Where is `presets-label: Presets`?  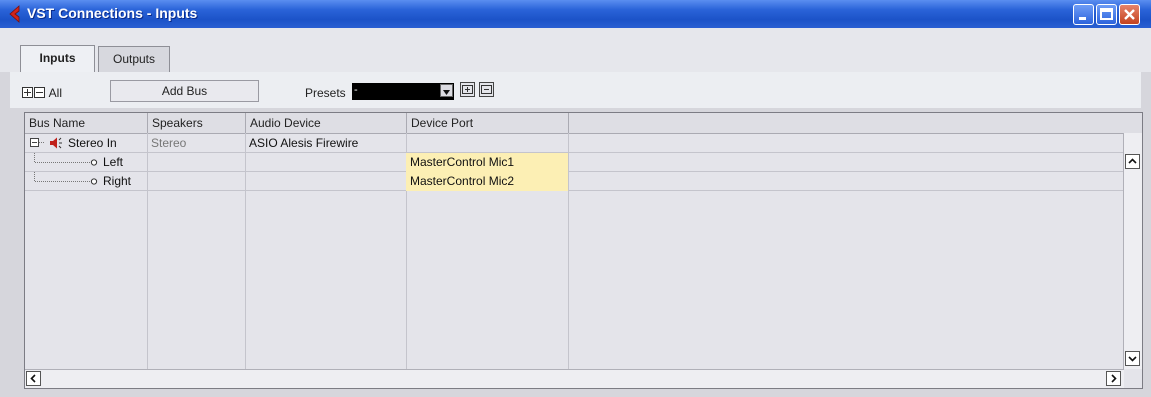 presets-label: Presets is located at coordinates (325, 93).